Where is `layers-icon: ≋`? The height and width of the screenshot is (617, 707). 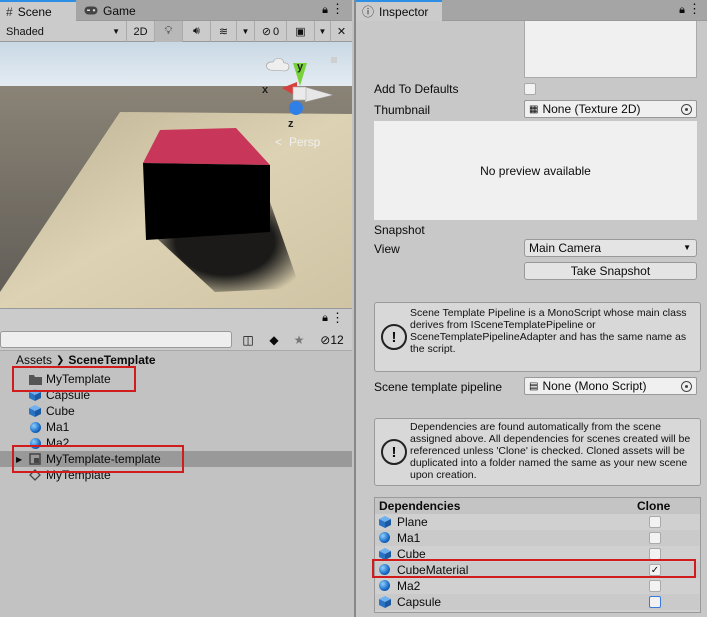 layers-icon: ≋ is located at coordinates (223, 32).